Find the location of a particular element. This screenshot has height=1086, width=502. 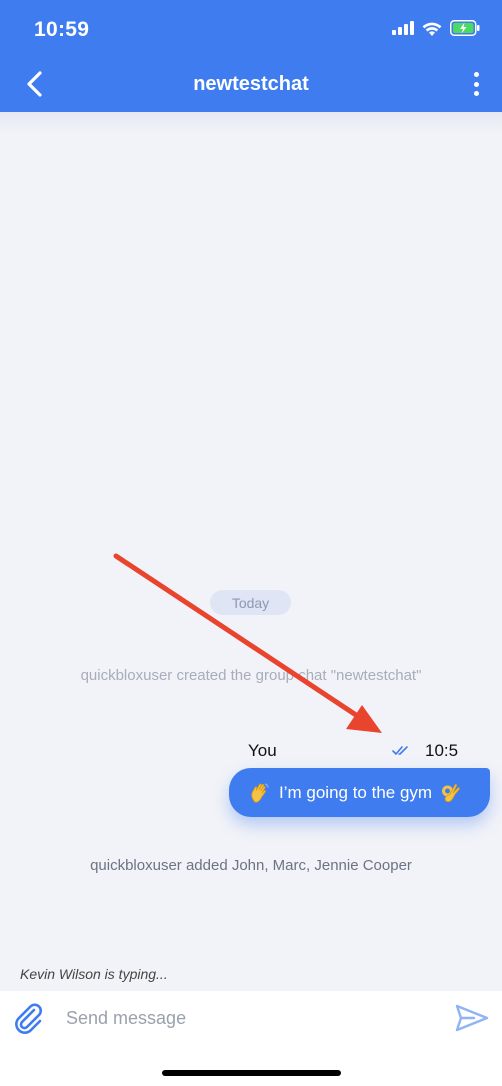

message-input is located at coordinates (251, 1018).